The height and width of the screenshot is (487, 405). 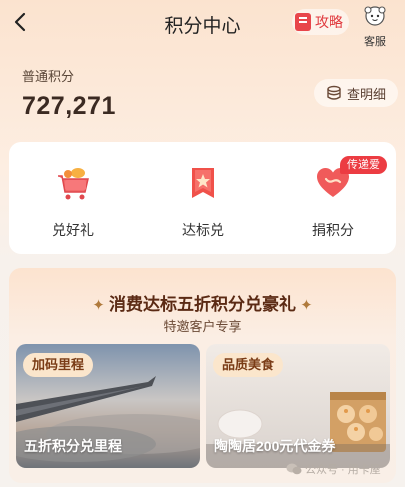 What do you see at coordinates (69, 106) in the screenshot?
I see `points-value: 727,271` at bounding box center [69, 106].